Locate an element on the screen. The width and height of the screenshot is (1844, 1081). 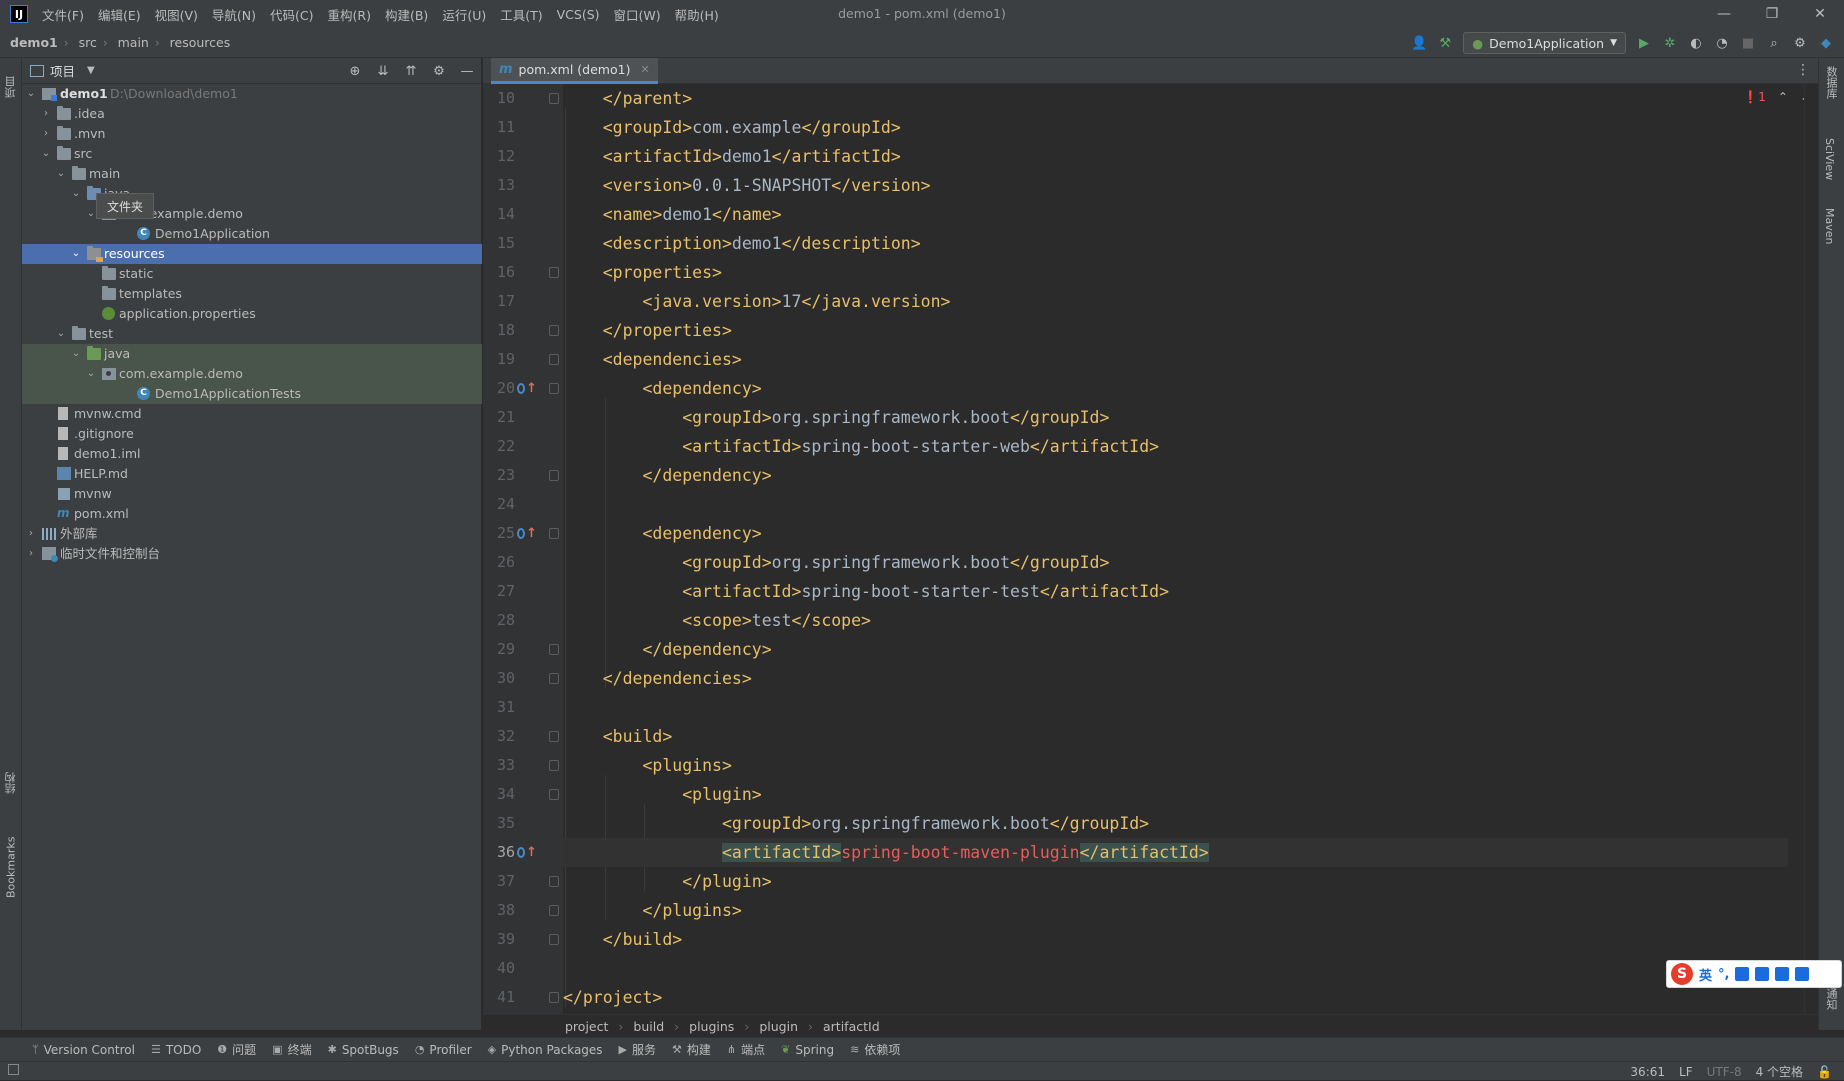
tool-services: ▶ 服务 is located at coordinates (637, 1049).